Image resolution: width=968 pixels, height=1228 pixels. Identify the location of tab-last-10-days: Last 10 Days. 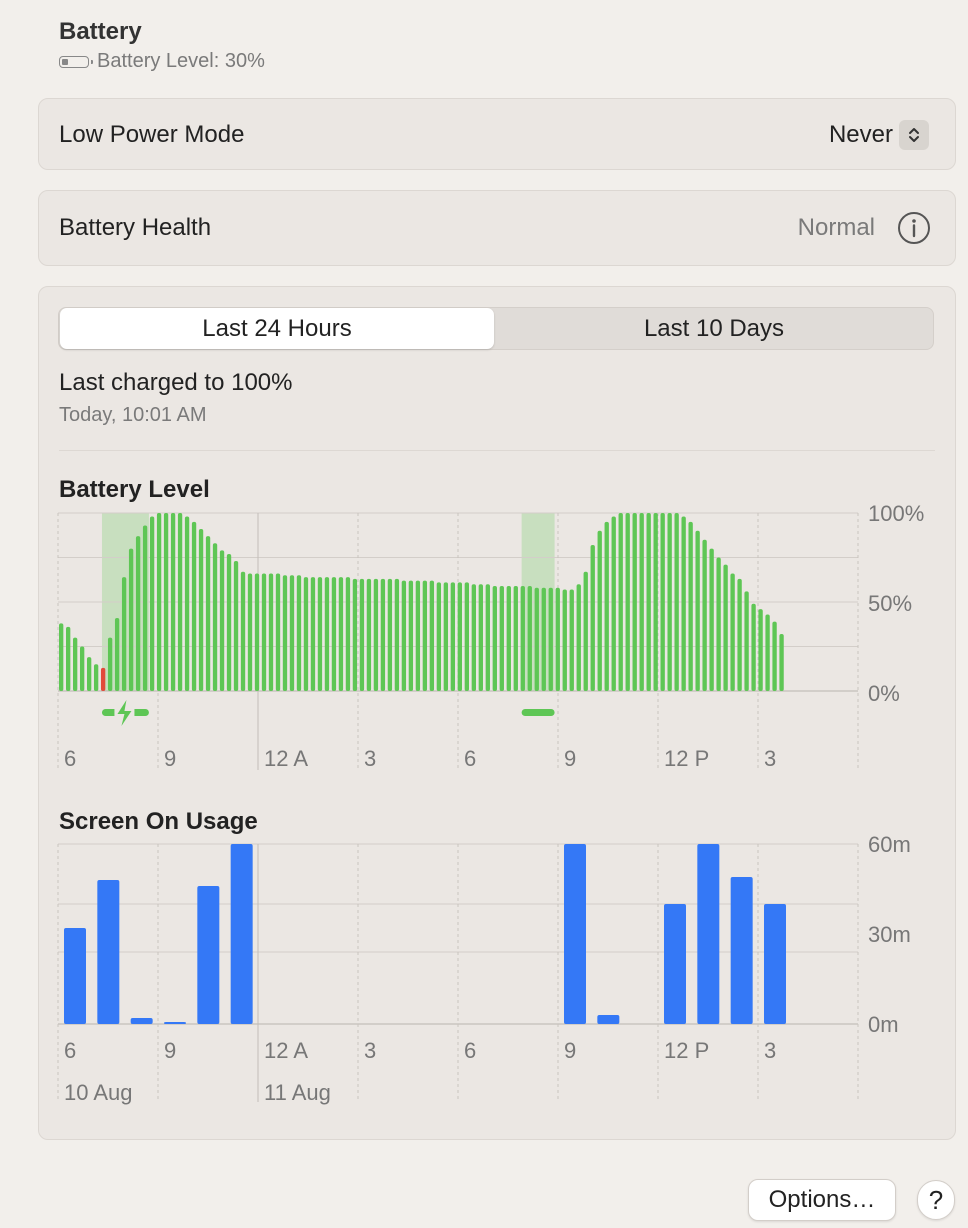
(714, 328).